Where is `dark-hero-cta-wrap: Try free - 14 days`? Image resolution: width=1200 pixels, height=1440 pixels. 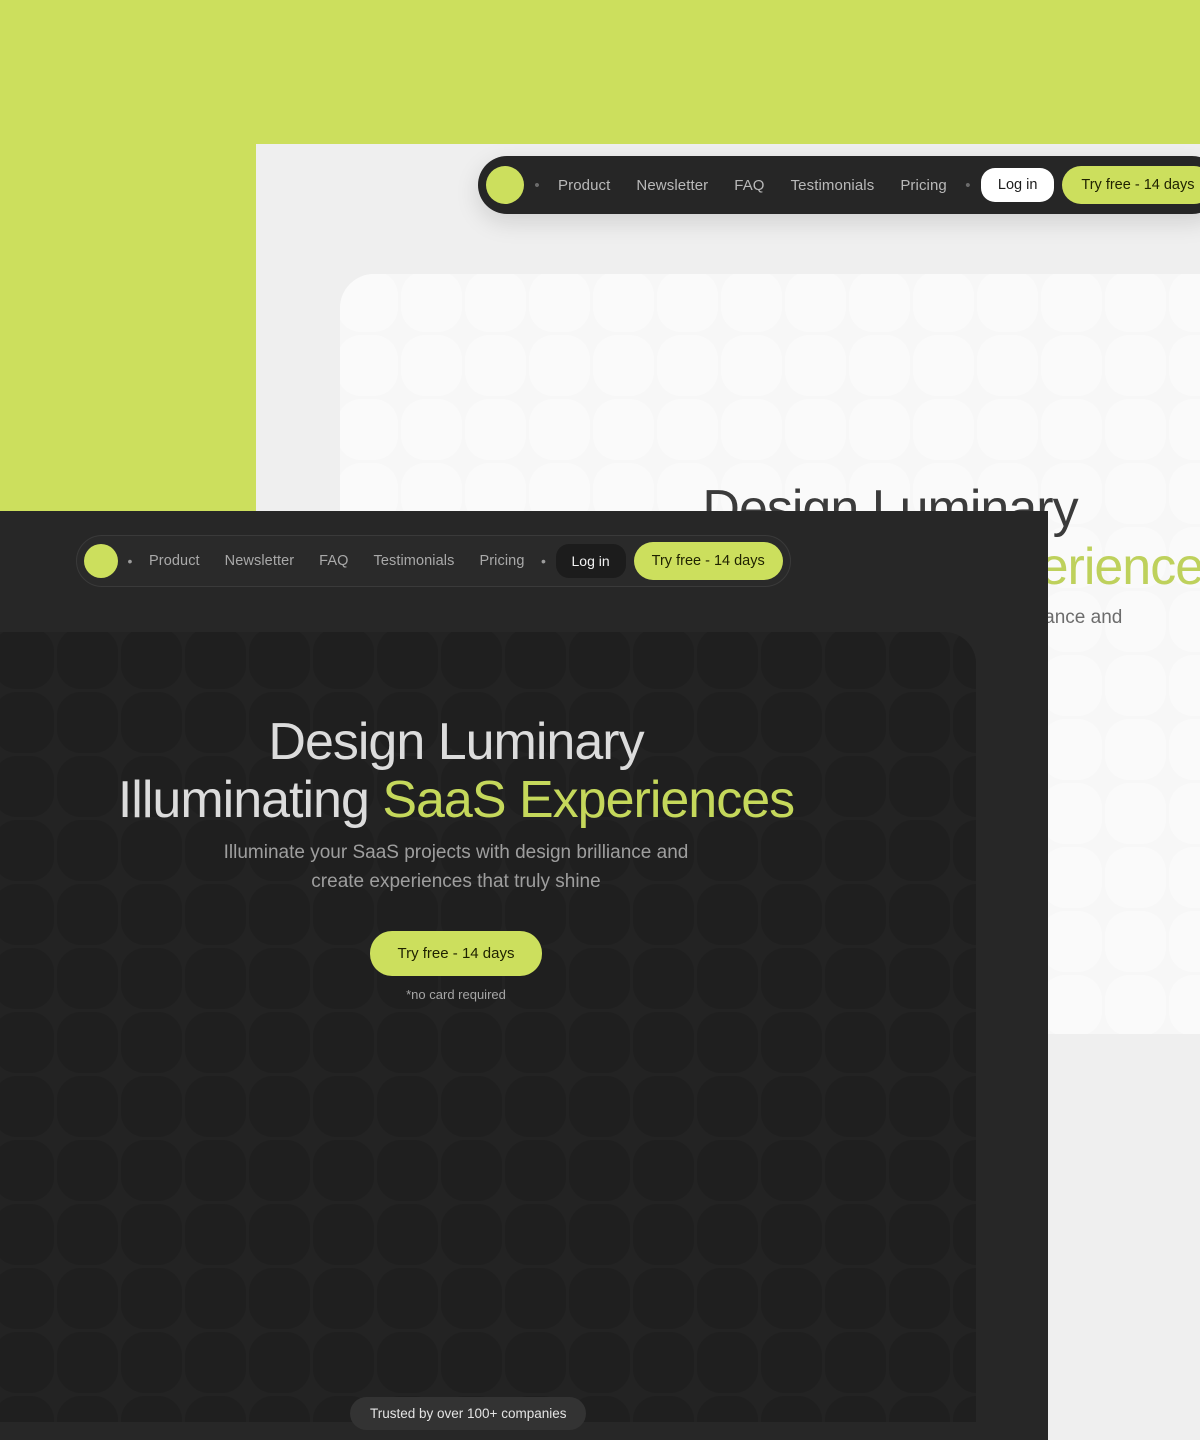
dark-hero-cta-wrap: Try free - 14 days is located at coordinates (456, 953).